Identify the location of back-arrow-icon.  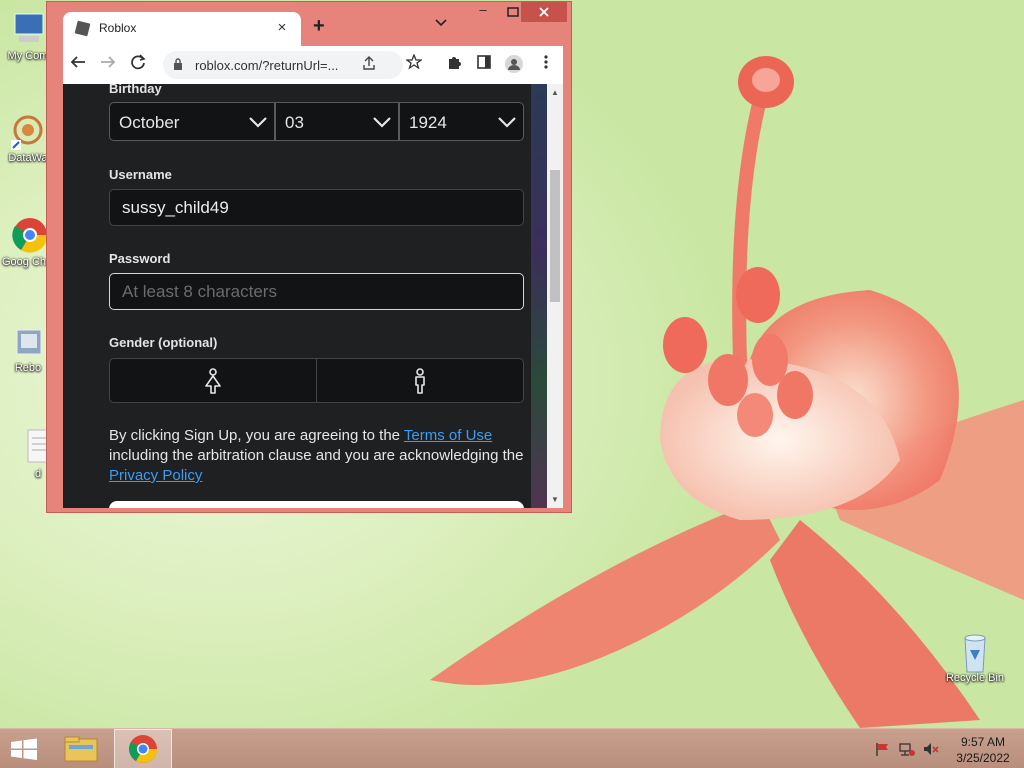
(78, 65).